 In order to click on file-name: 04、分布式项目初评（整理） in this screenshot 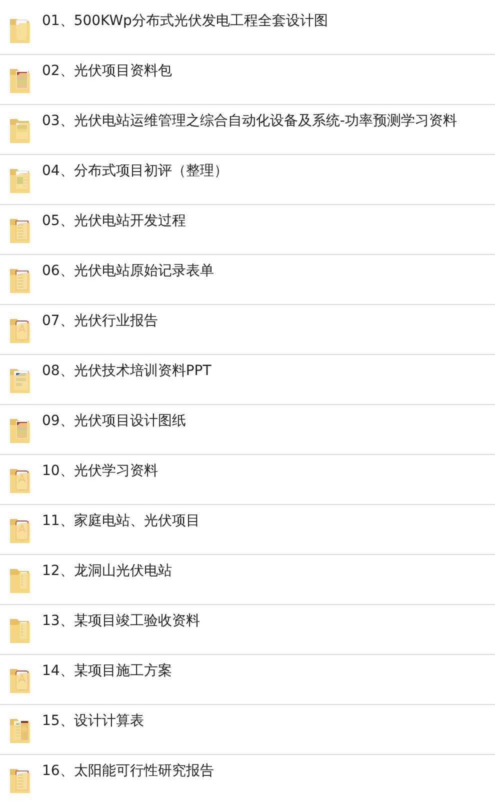, I will do `click(135, 171)`.